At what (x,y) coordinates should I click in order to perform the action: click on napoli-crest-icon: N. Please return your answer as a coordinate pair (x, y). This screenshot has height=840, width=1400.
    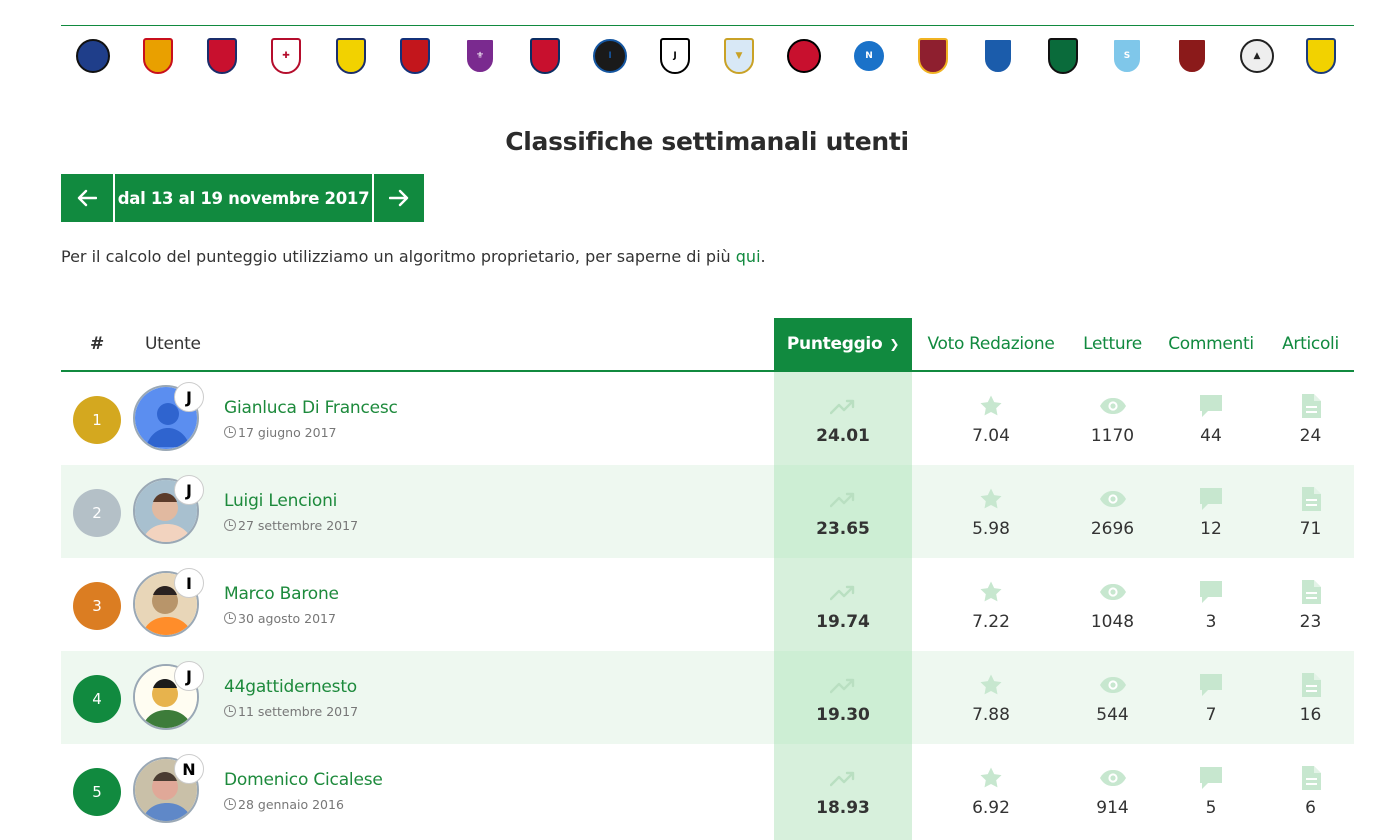
    Looking at the image, I should click on (869, 56).